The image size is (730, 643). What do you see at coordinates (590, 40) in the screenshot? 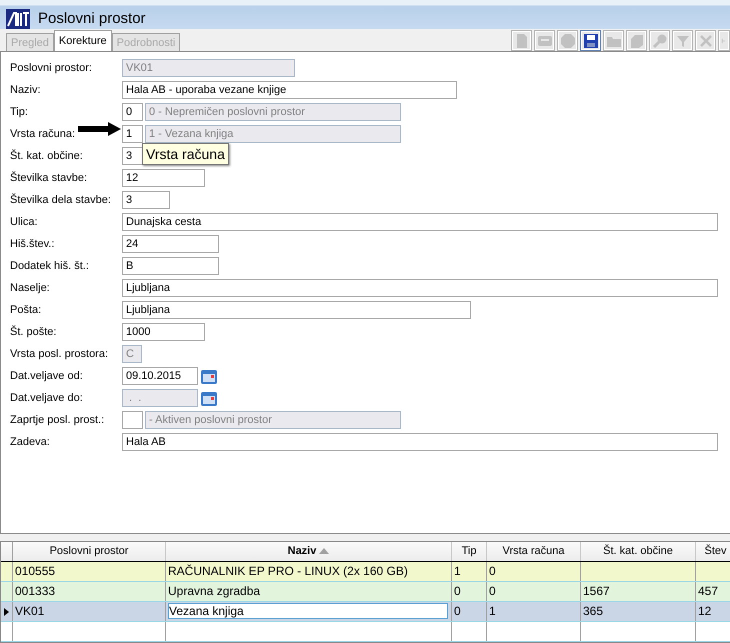
I see `save-button` at bounding box center [590, 40].